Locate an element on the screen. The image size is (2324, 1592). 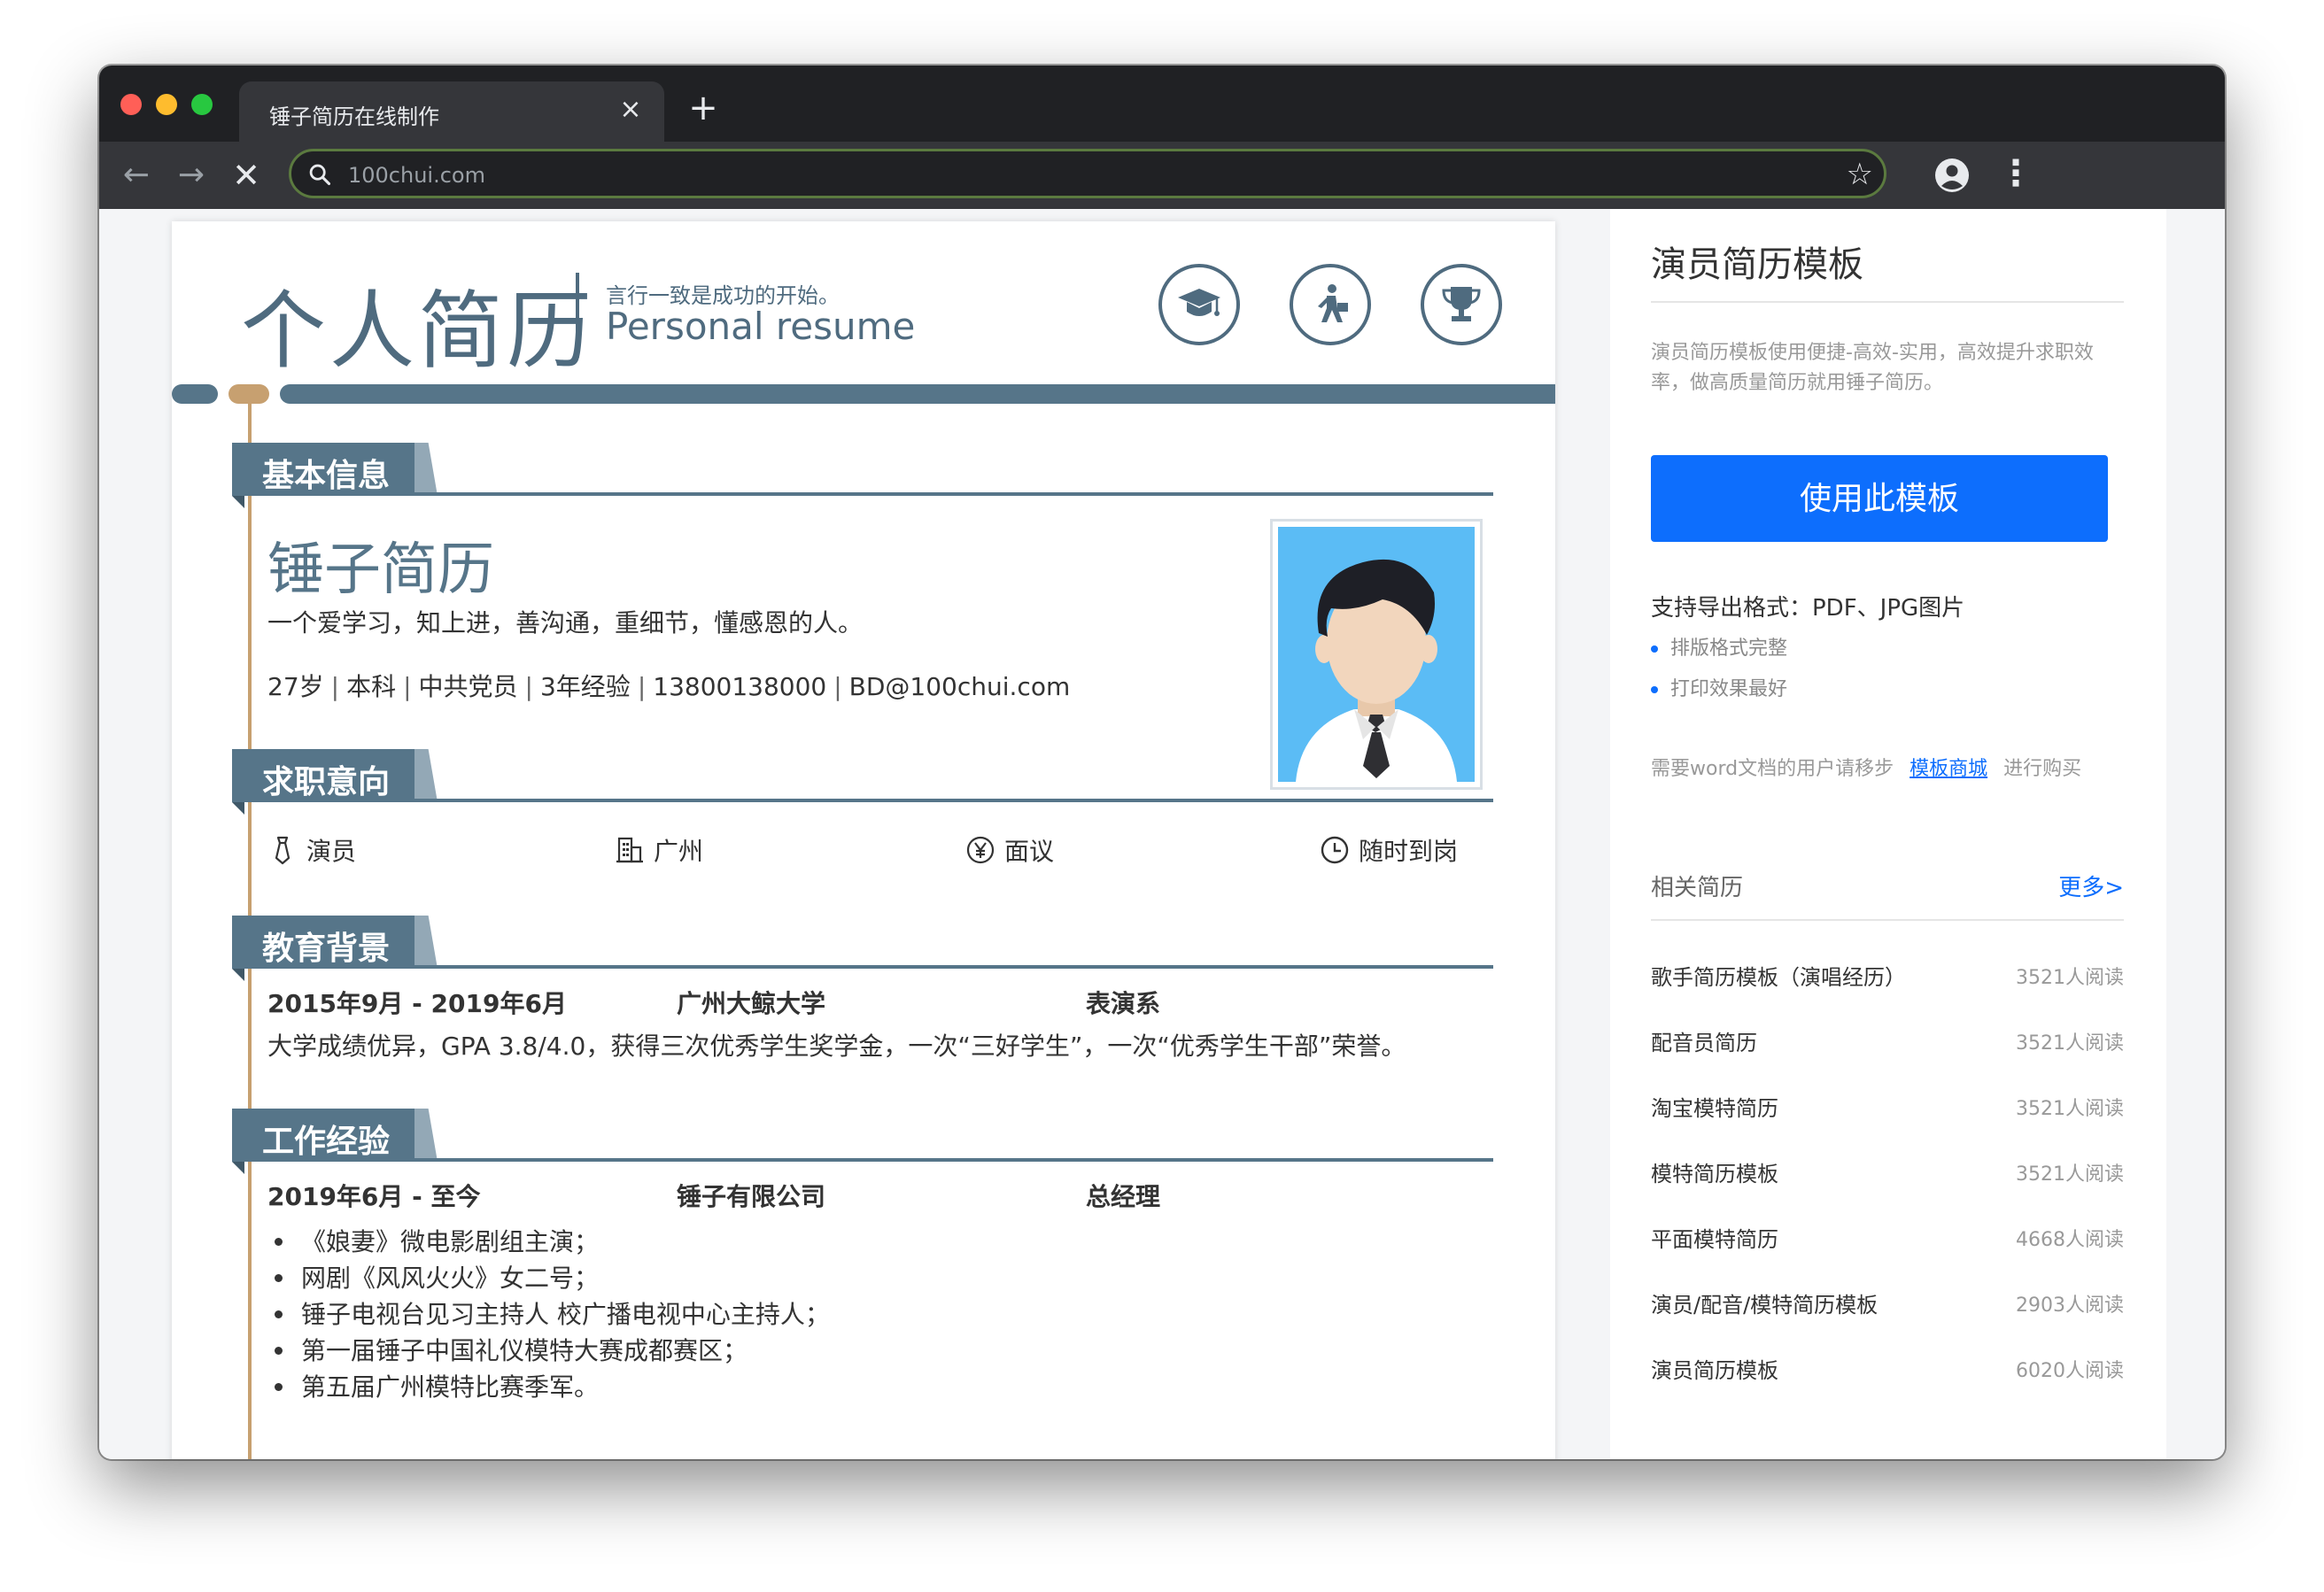
related-item: 淘宝模特简历 3521人阅读 is located at coordinates (1887, 1108).